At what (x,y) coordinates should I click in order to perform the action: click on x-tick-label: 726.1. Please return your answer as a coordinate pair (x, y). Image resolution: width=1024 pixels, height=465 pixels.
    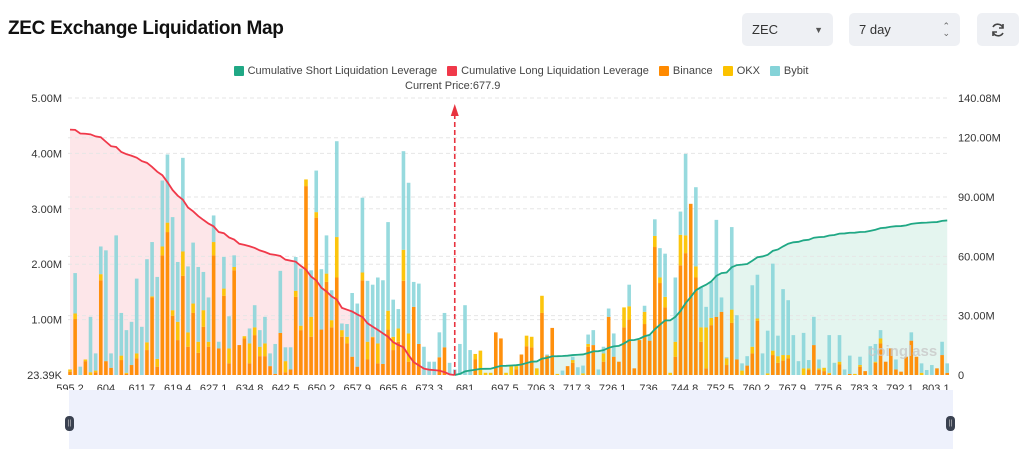
    Looking at the image, I should click on (613, 386).